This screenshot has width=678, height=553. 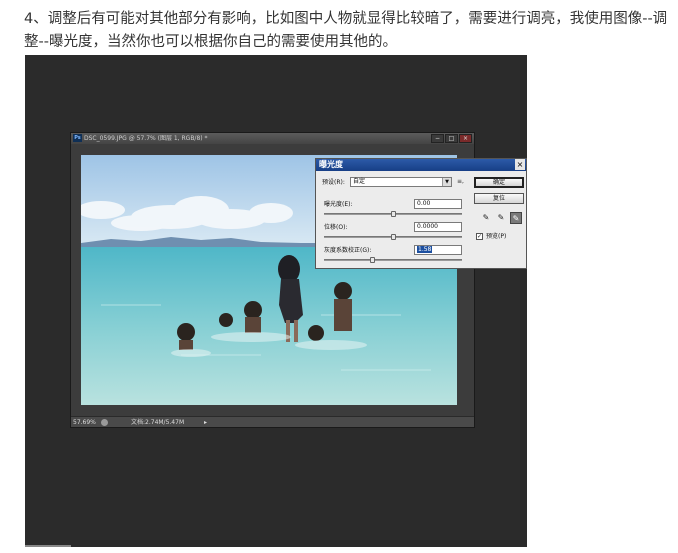 What do you see at coordinates (373, 260) in the screenshot?
I see `gamma-slider-thumb` at bounding box center [373, 260].